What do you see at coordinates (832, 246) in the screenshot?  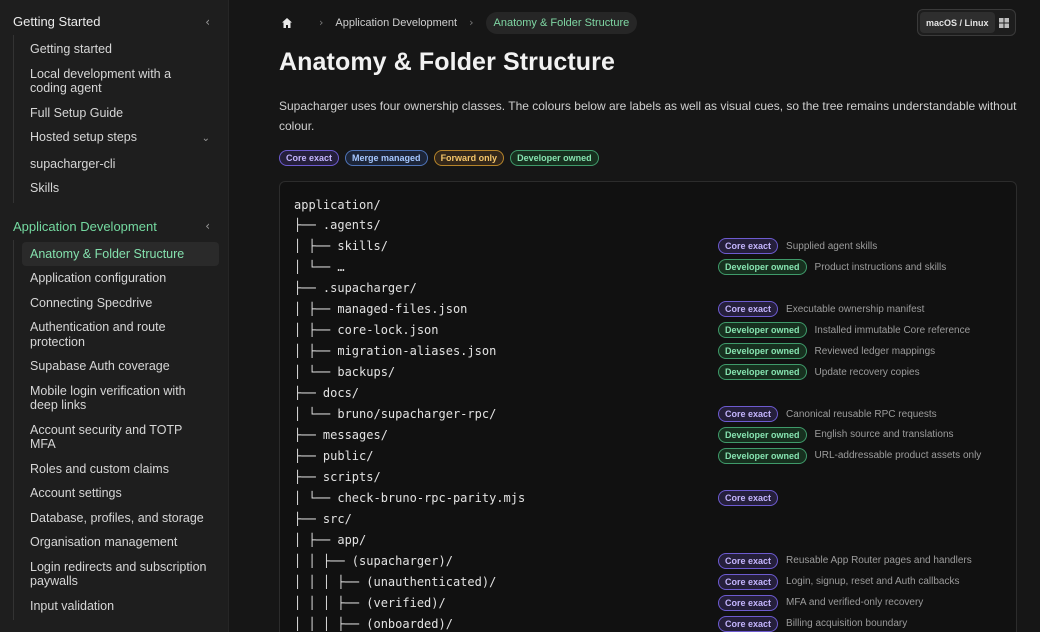 I see `tree-description: Supplied agent skills` at bounding box center [832, 246].